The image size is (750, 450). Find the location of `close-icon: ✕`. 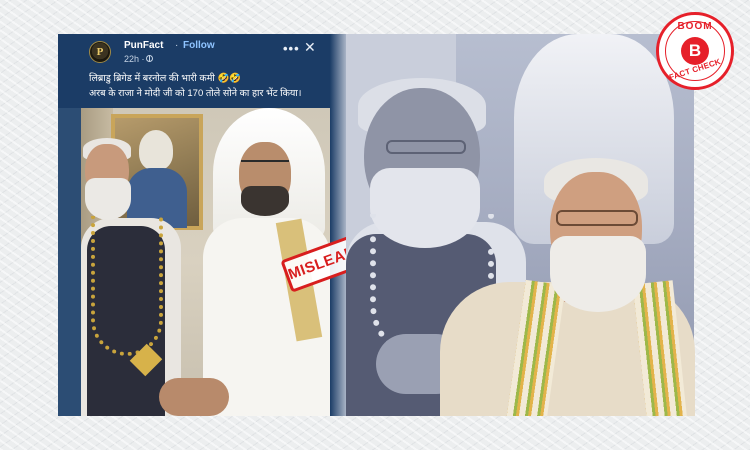

close-icon: ✕ is located at coordinates (310, 47).